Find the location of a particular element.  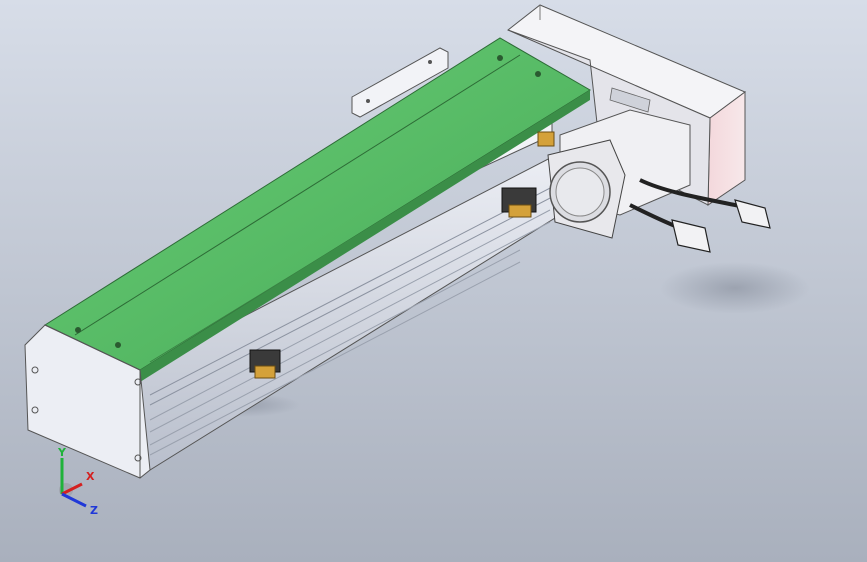

ground-shadow is located at coordinates (735, 288).